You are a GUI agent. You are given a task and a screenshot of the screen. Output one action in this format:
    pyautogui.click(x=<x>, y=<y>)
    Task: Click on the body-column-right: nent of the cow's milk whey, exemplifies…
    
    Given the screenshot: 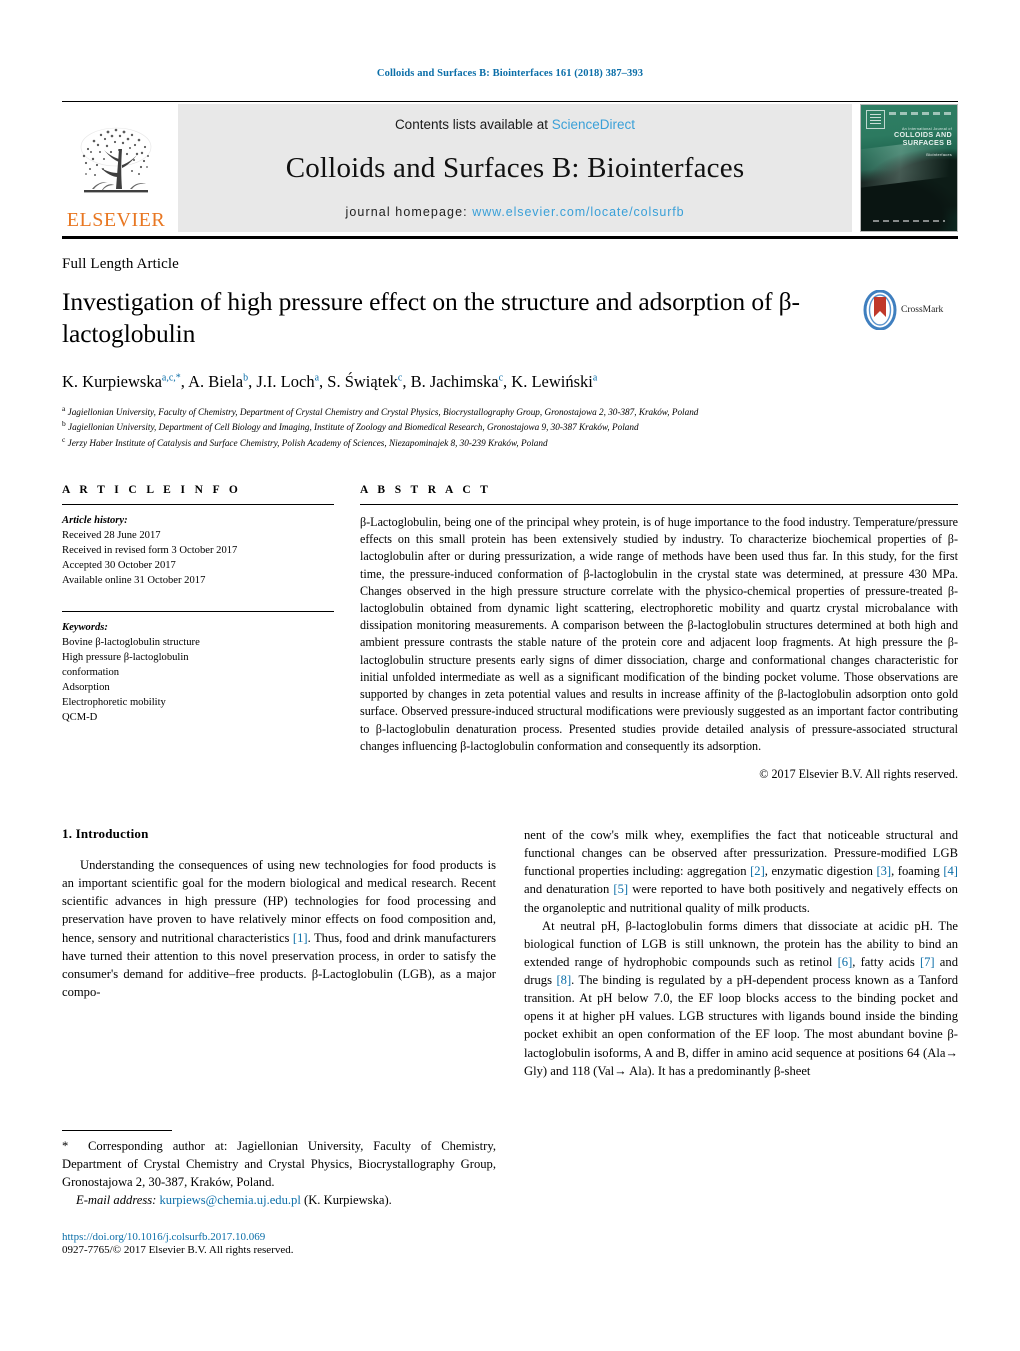 What is the action you would take?
    pyautogui.click(x=741, y=1041)
    